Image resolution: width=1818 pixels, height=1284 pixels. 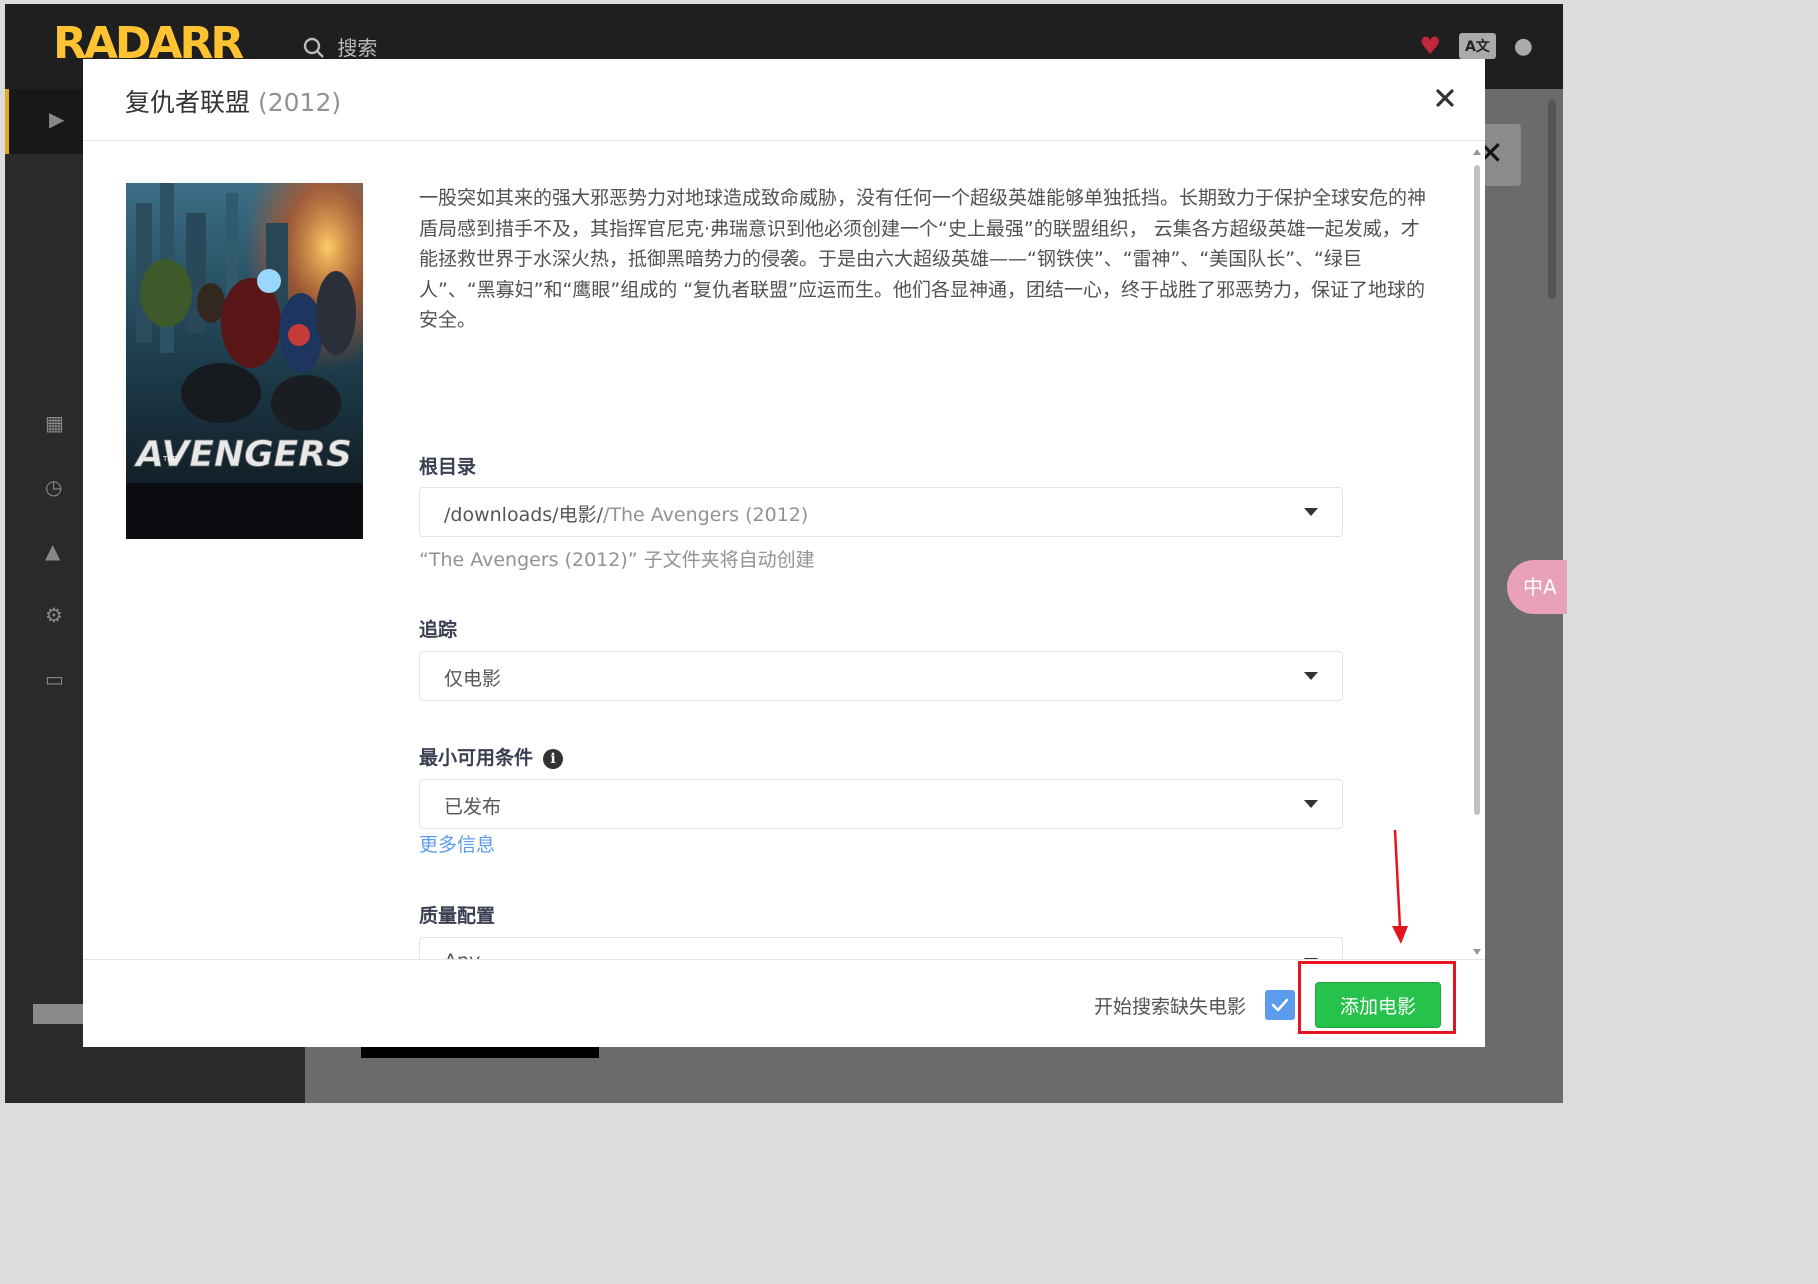 I want to click on translate-icon: A文, so click(x=1477, y=46).